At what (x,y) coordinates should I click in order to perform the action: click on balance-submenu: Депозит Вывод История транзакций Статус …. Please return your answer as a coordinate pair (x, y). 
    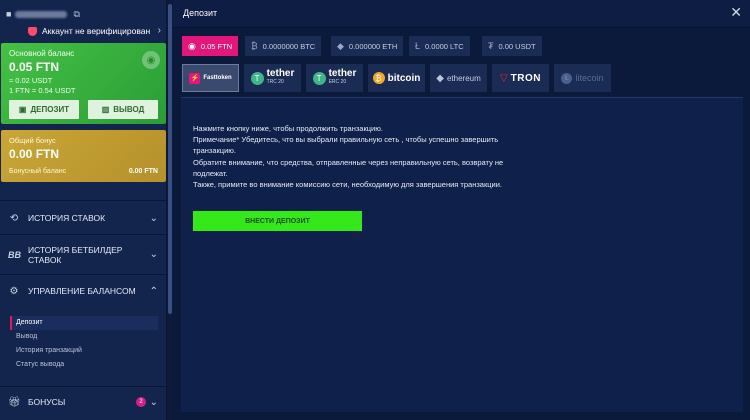
    Looking at the image, I should click on (84, 344).